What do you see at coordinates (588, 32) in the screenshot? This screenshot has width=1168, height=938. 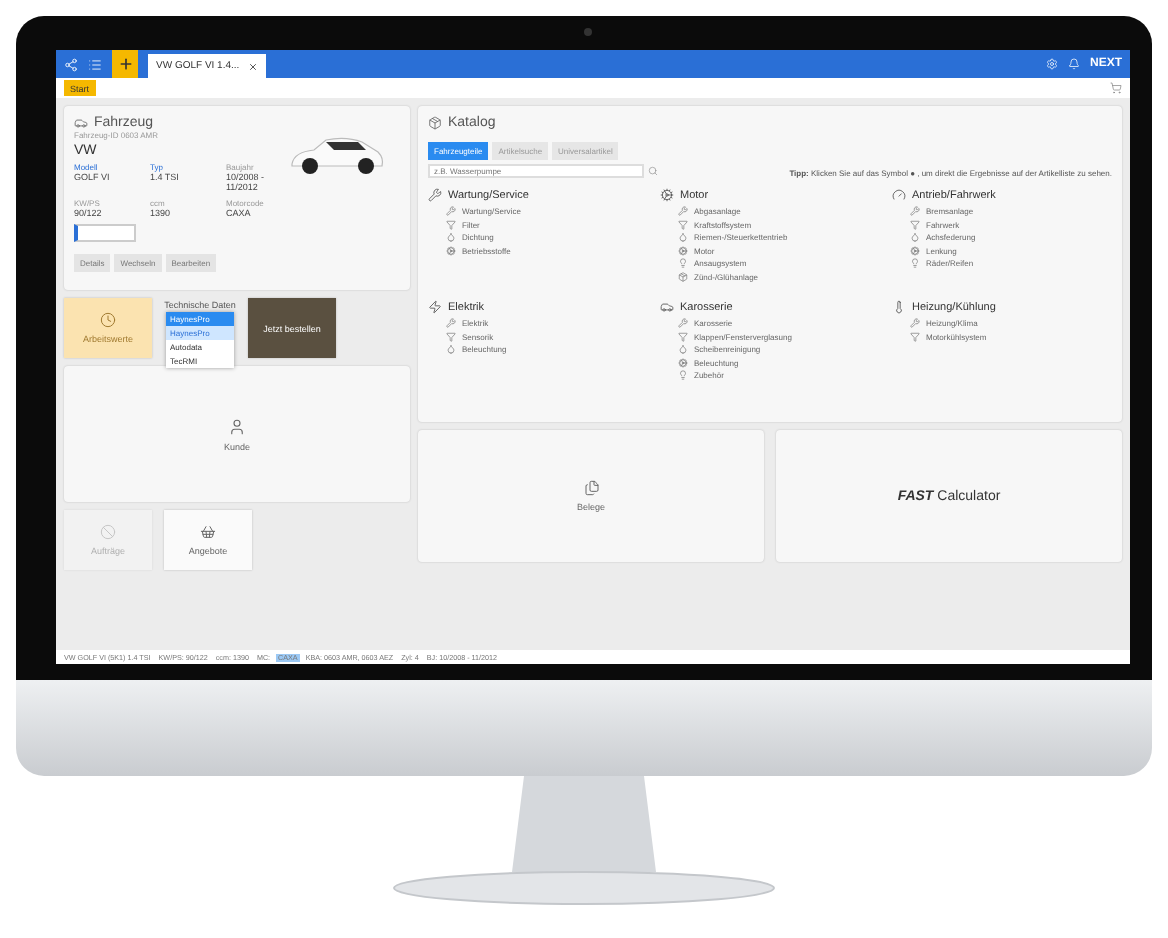 I see `camera-dot` at bounding box center [588, 32].